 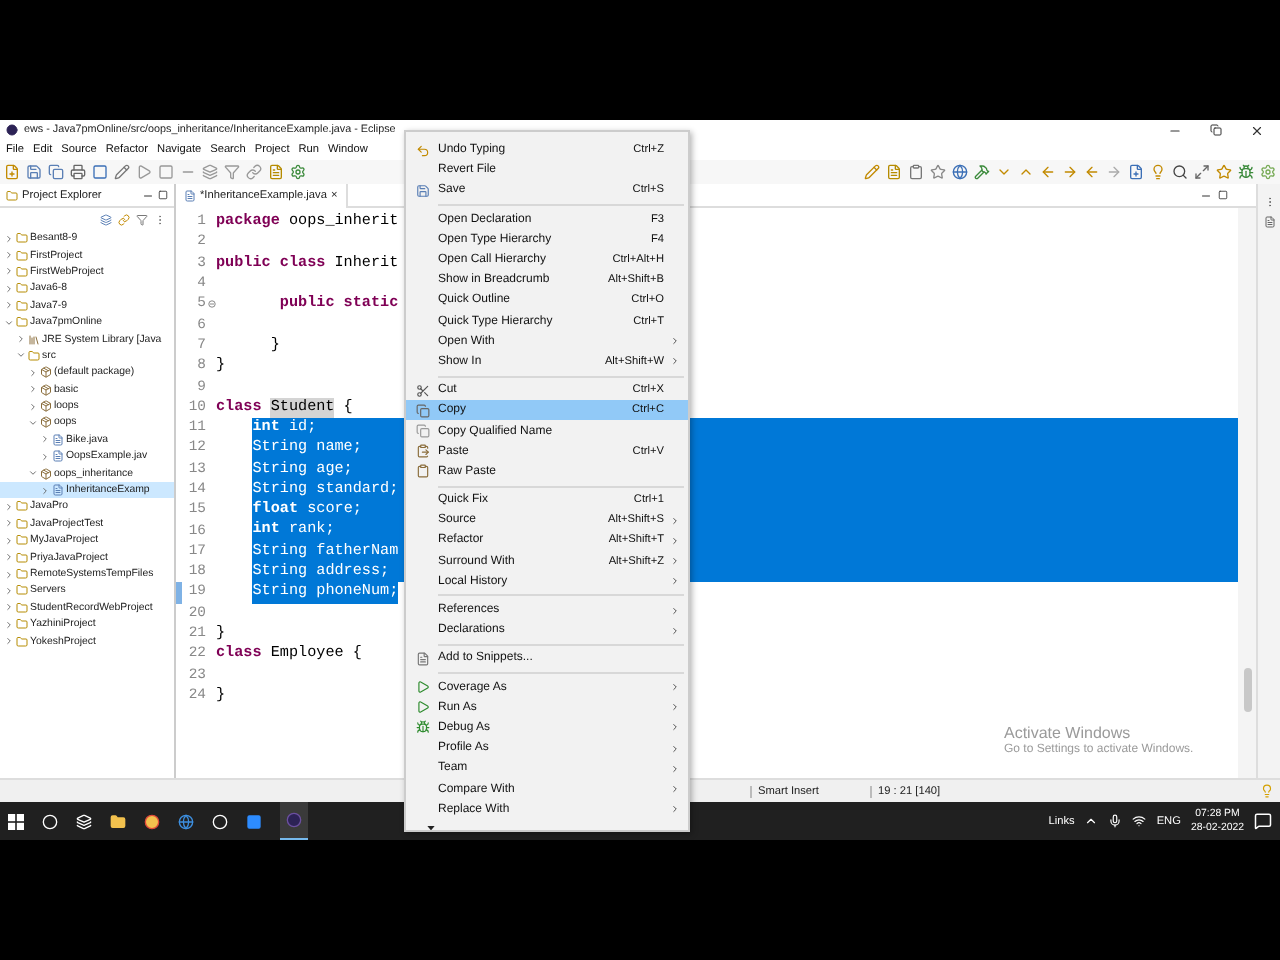 What do you see at coordinates (1269, 222) in the screenshot?
I see `outline-icon` at bounding box center [1269, 222].